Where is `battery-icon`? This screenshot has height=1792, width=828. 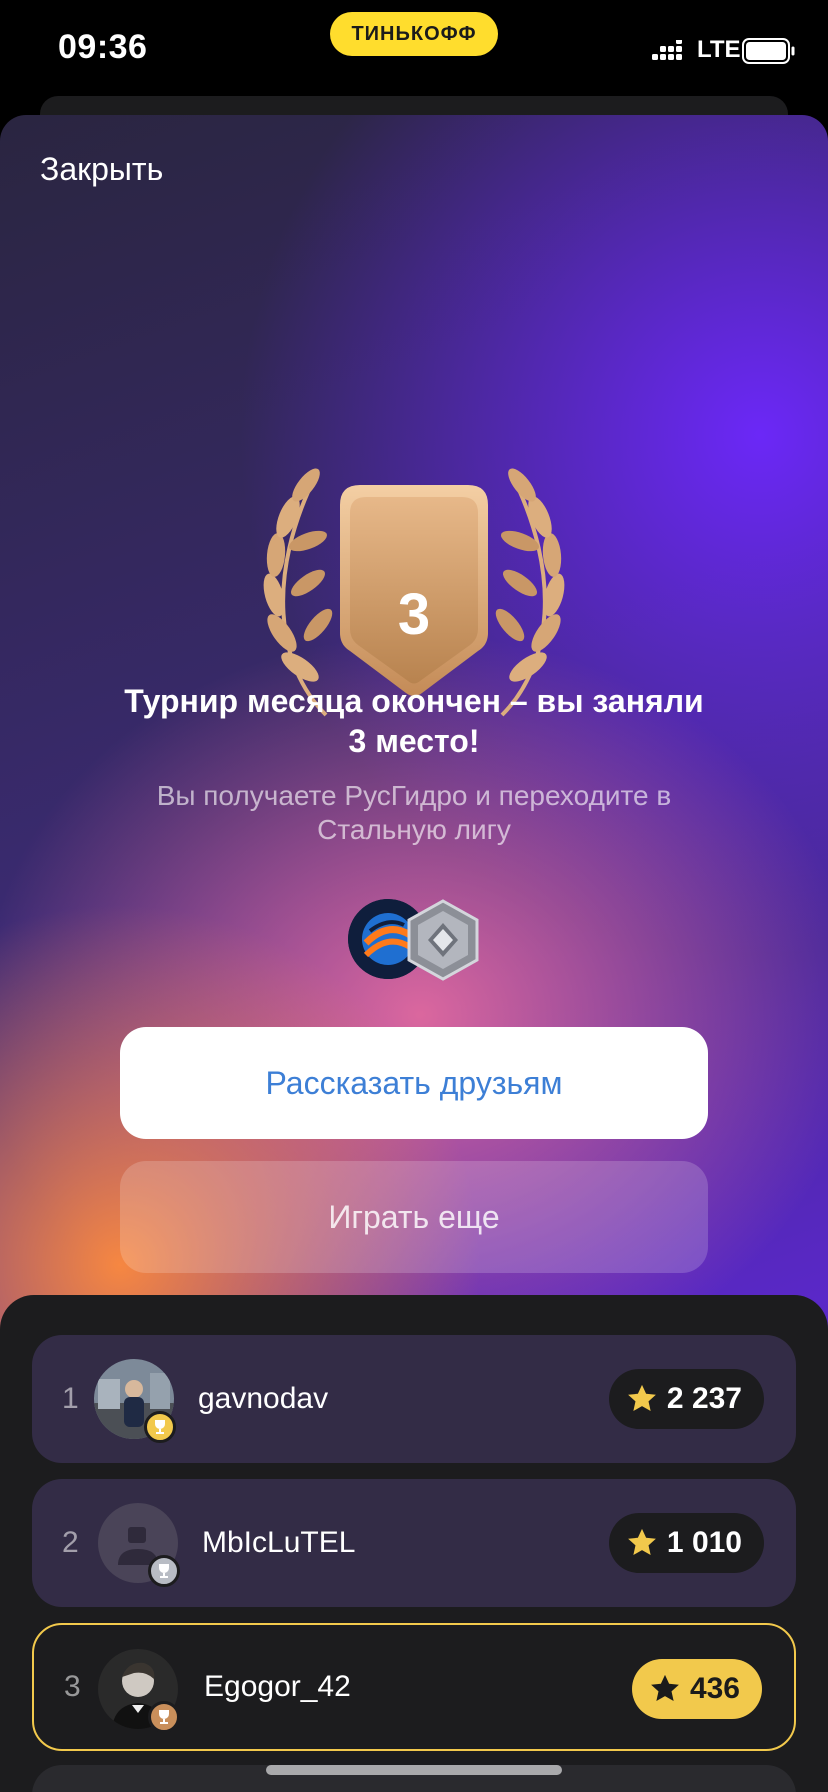
battery-icon is located at coordinates (768, 51).